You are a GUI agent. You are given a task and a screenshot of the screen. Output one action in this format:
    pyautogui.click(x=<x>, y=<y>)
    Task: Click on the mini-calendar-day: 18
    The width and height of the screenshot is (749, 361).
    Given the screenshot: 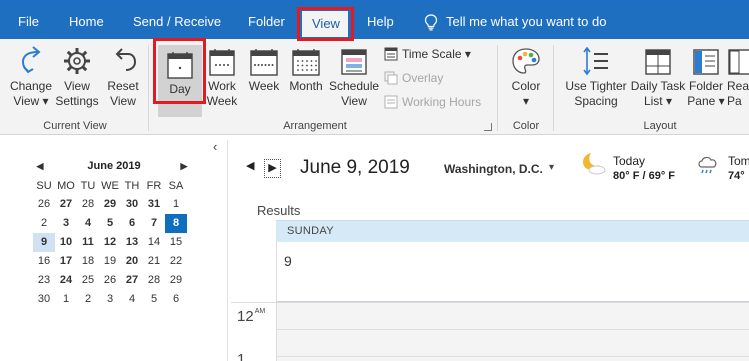 What is the action you would take?
    pyautogui.click(x=88, y=261)
    